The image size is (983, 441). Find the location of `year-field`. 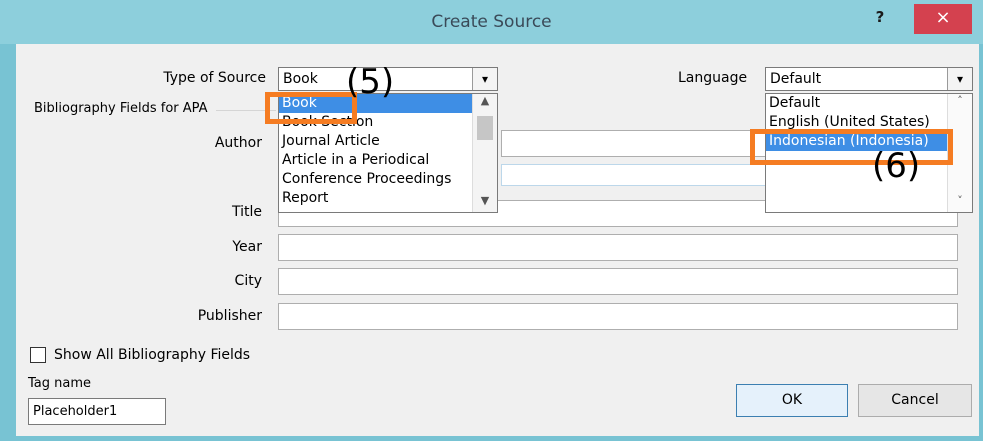

year-field is located at coordinates (618, 247).